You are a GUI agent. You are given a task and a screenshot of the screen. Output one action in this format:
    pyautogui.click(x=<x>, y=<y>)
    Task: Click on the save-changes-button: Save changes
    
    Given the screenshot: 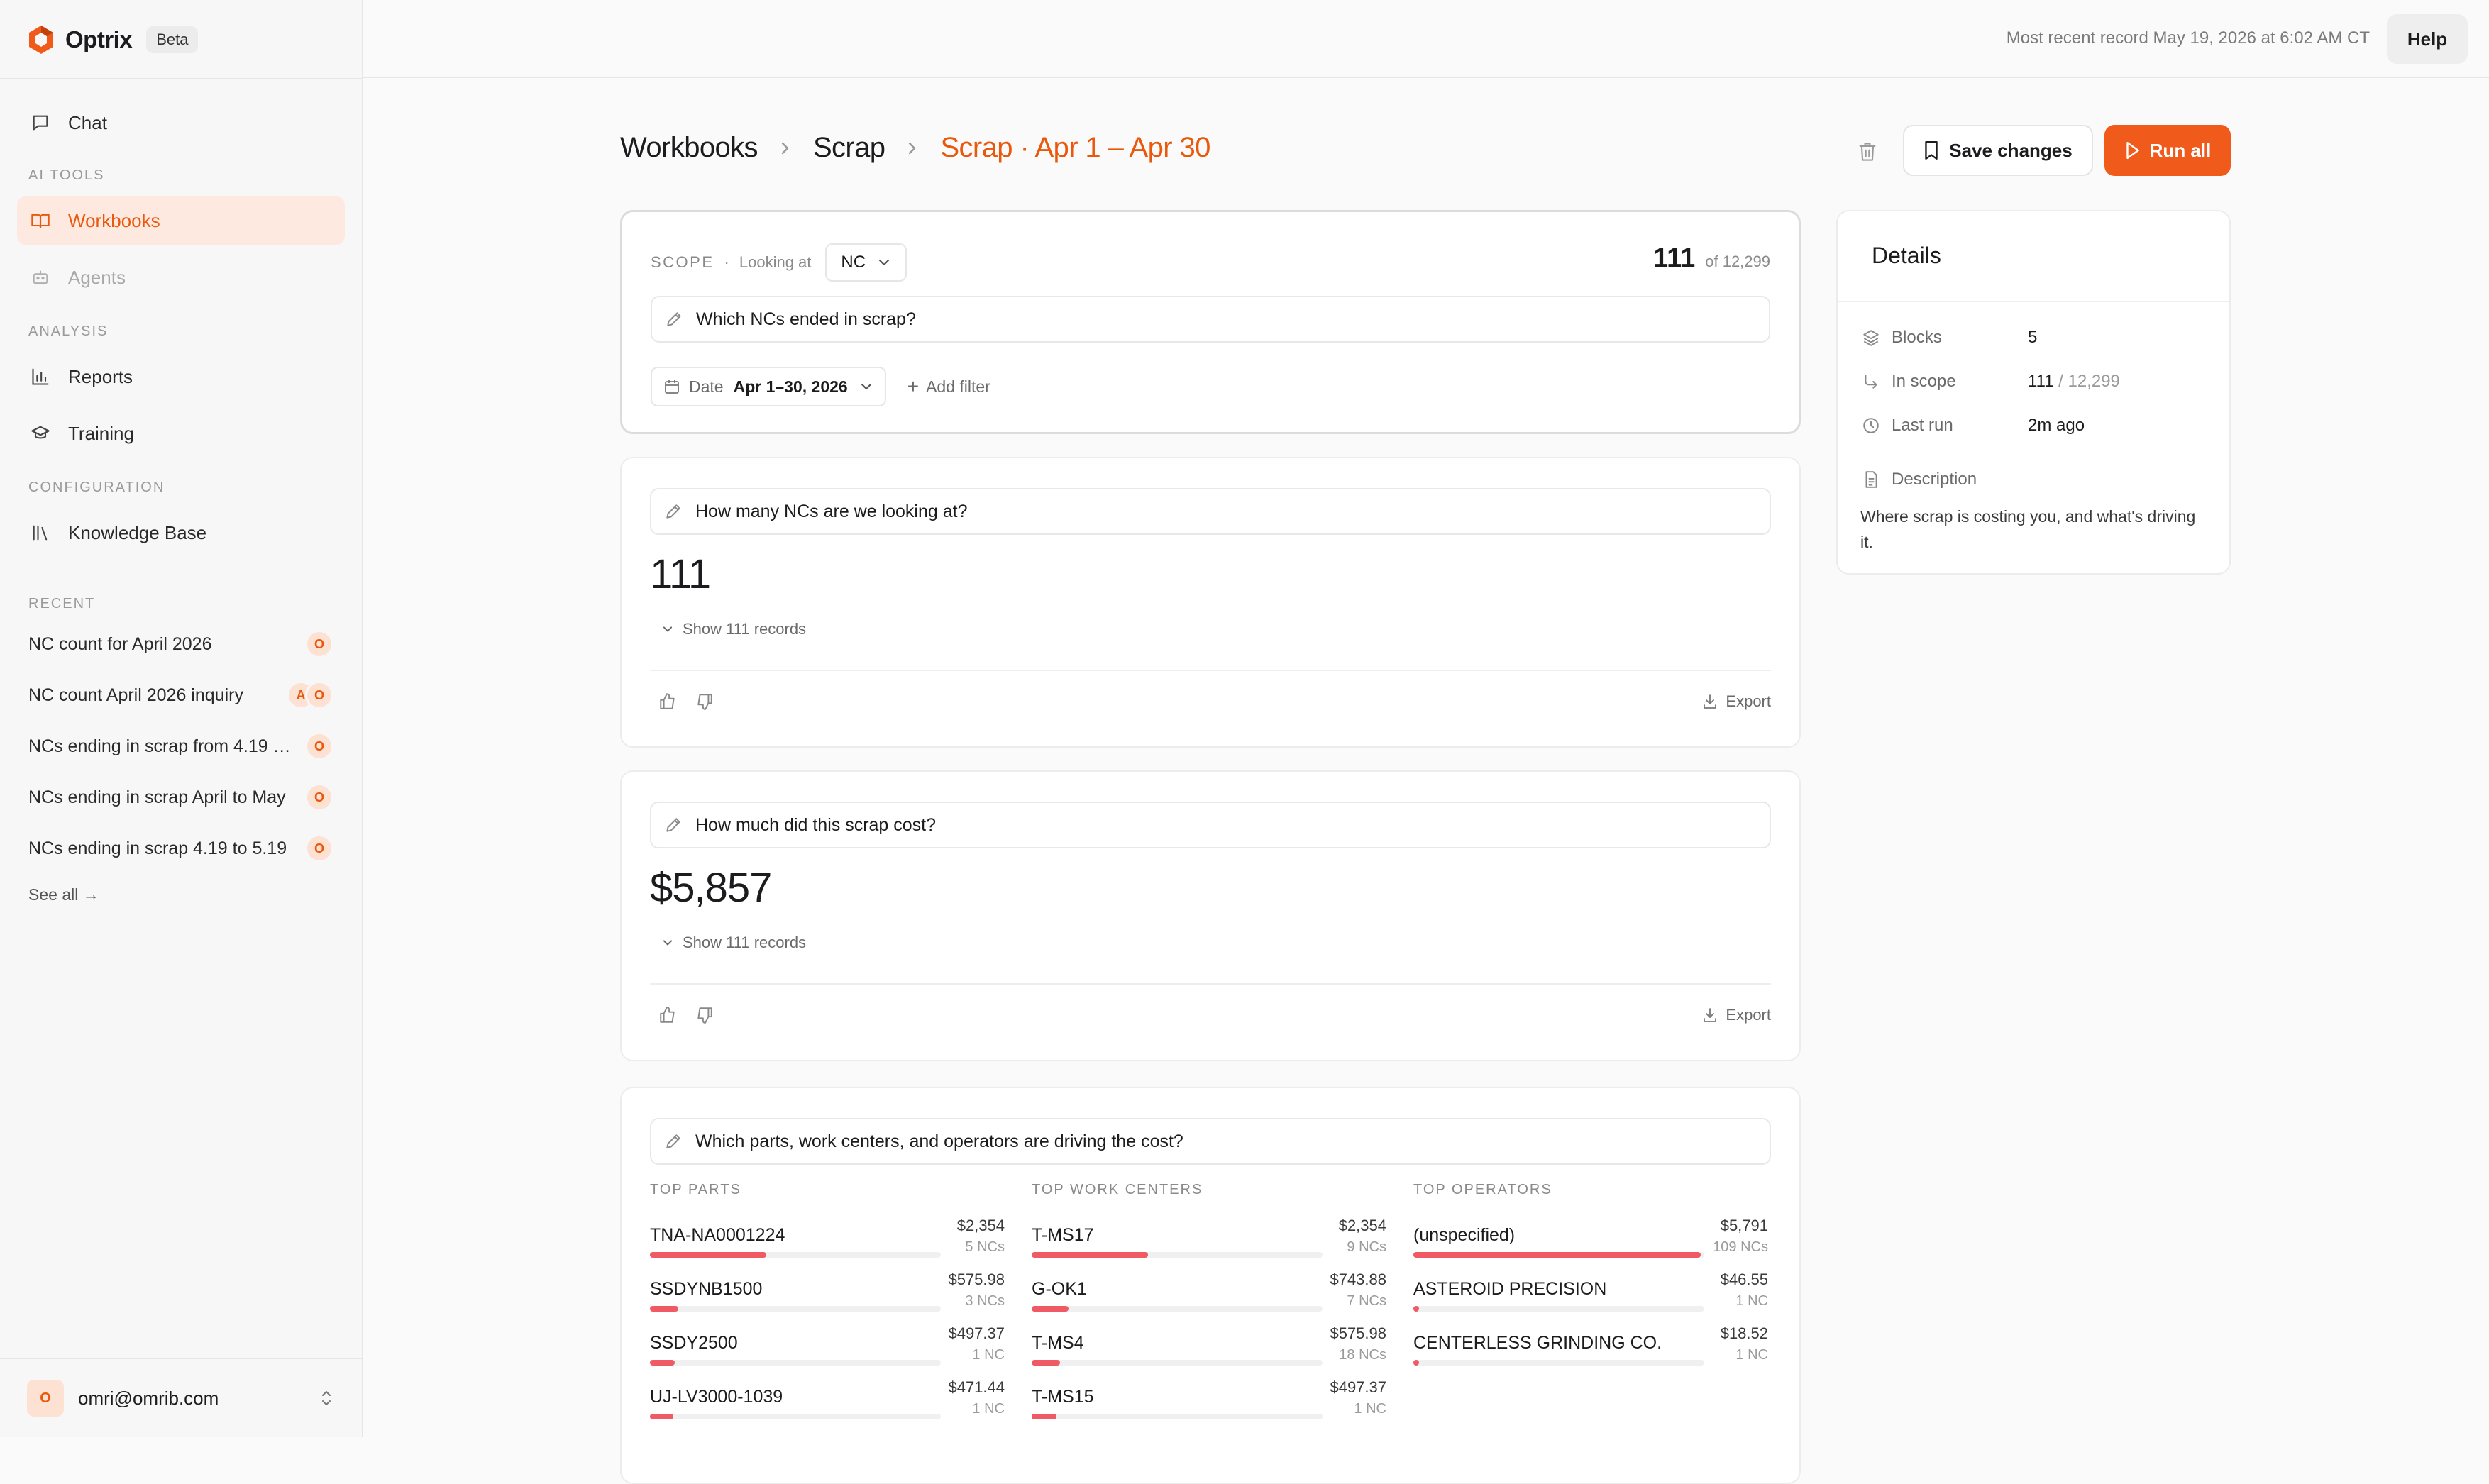 What is the action you would take?
    pyautogui.click(x=1998, y=150)
    